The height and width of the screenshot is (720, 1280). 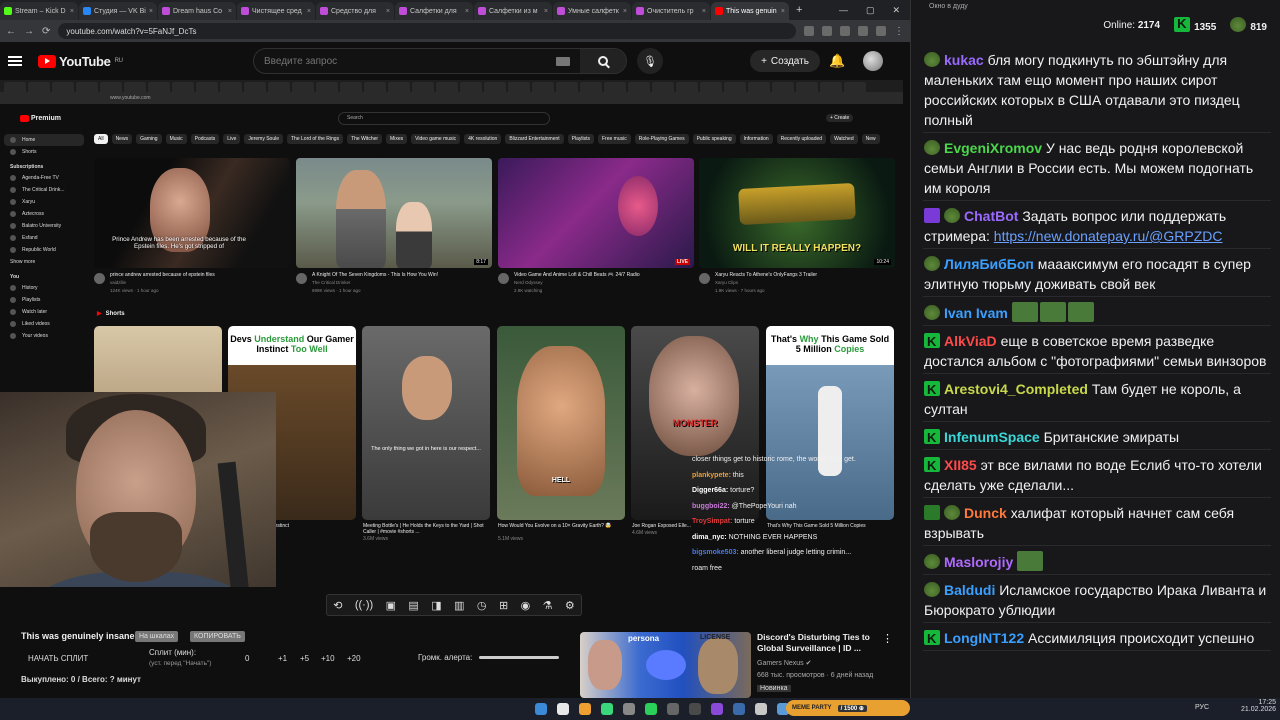 I want to click on search-button, so click(x=603, y=61).